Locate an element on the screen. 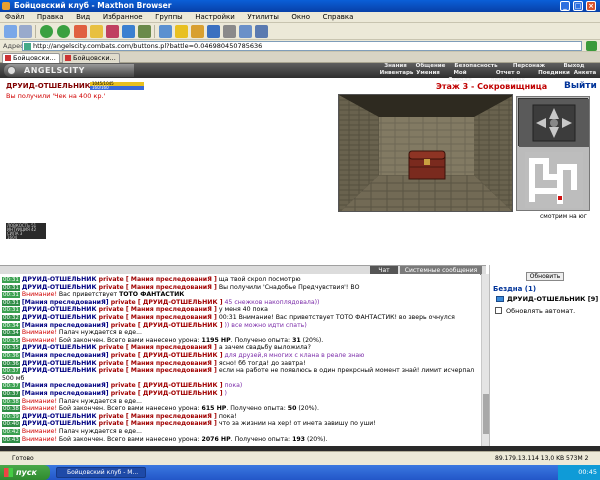 This screenshot has width=600, height=480. nav-transfer-report: Отчет о переводах is located at coordinates (508, 76).